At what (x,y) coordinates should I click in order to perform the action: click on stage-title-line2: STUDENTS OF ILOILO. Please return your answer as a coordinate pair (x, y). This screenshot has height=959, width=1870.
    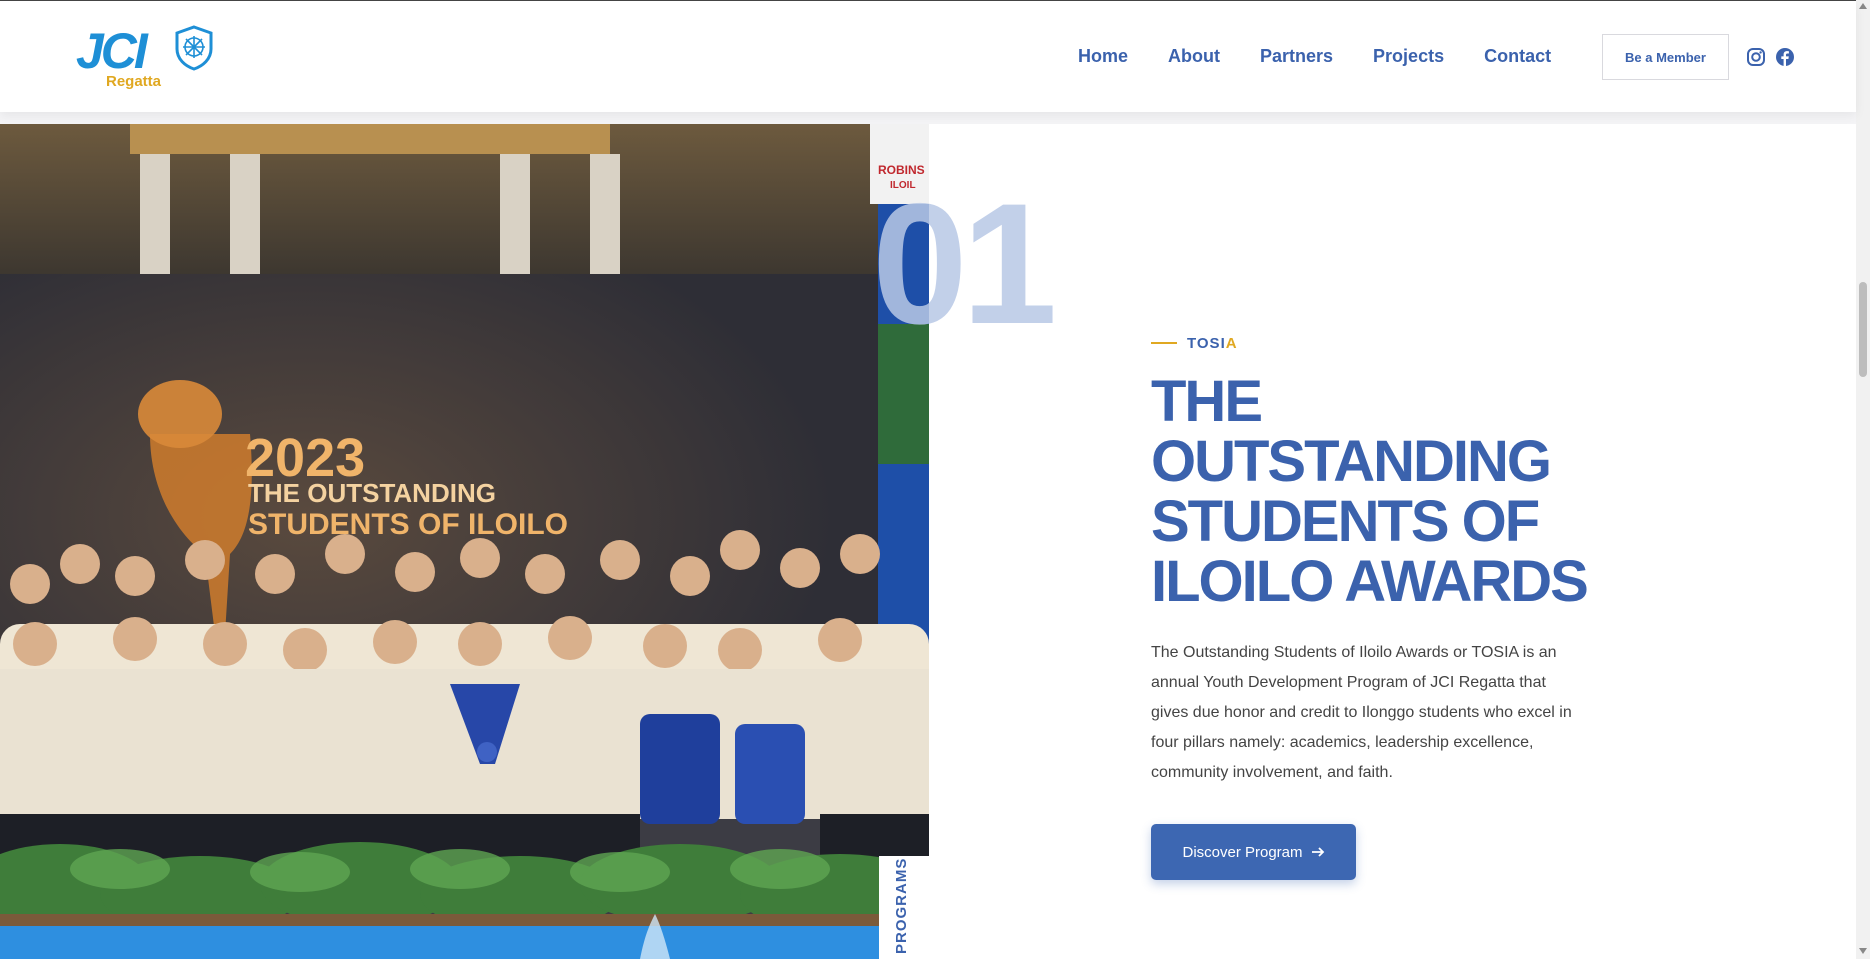
    Looking at the image, I should click on (408, 524).